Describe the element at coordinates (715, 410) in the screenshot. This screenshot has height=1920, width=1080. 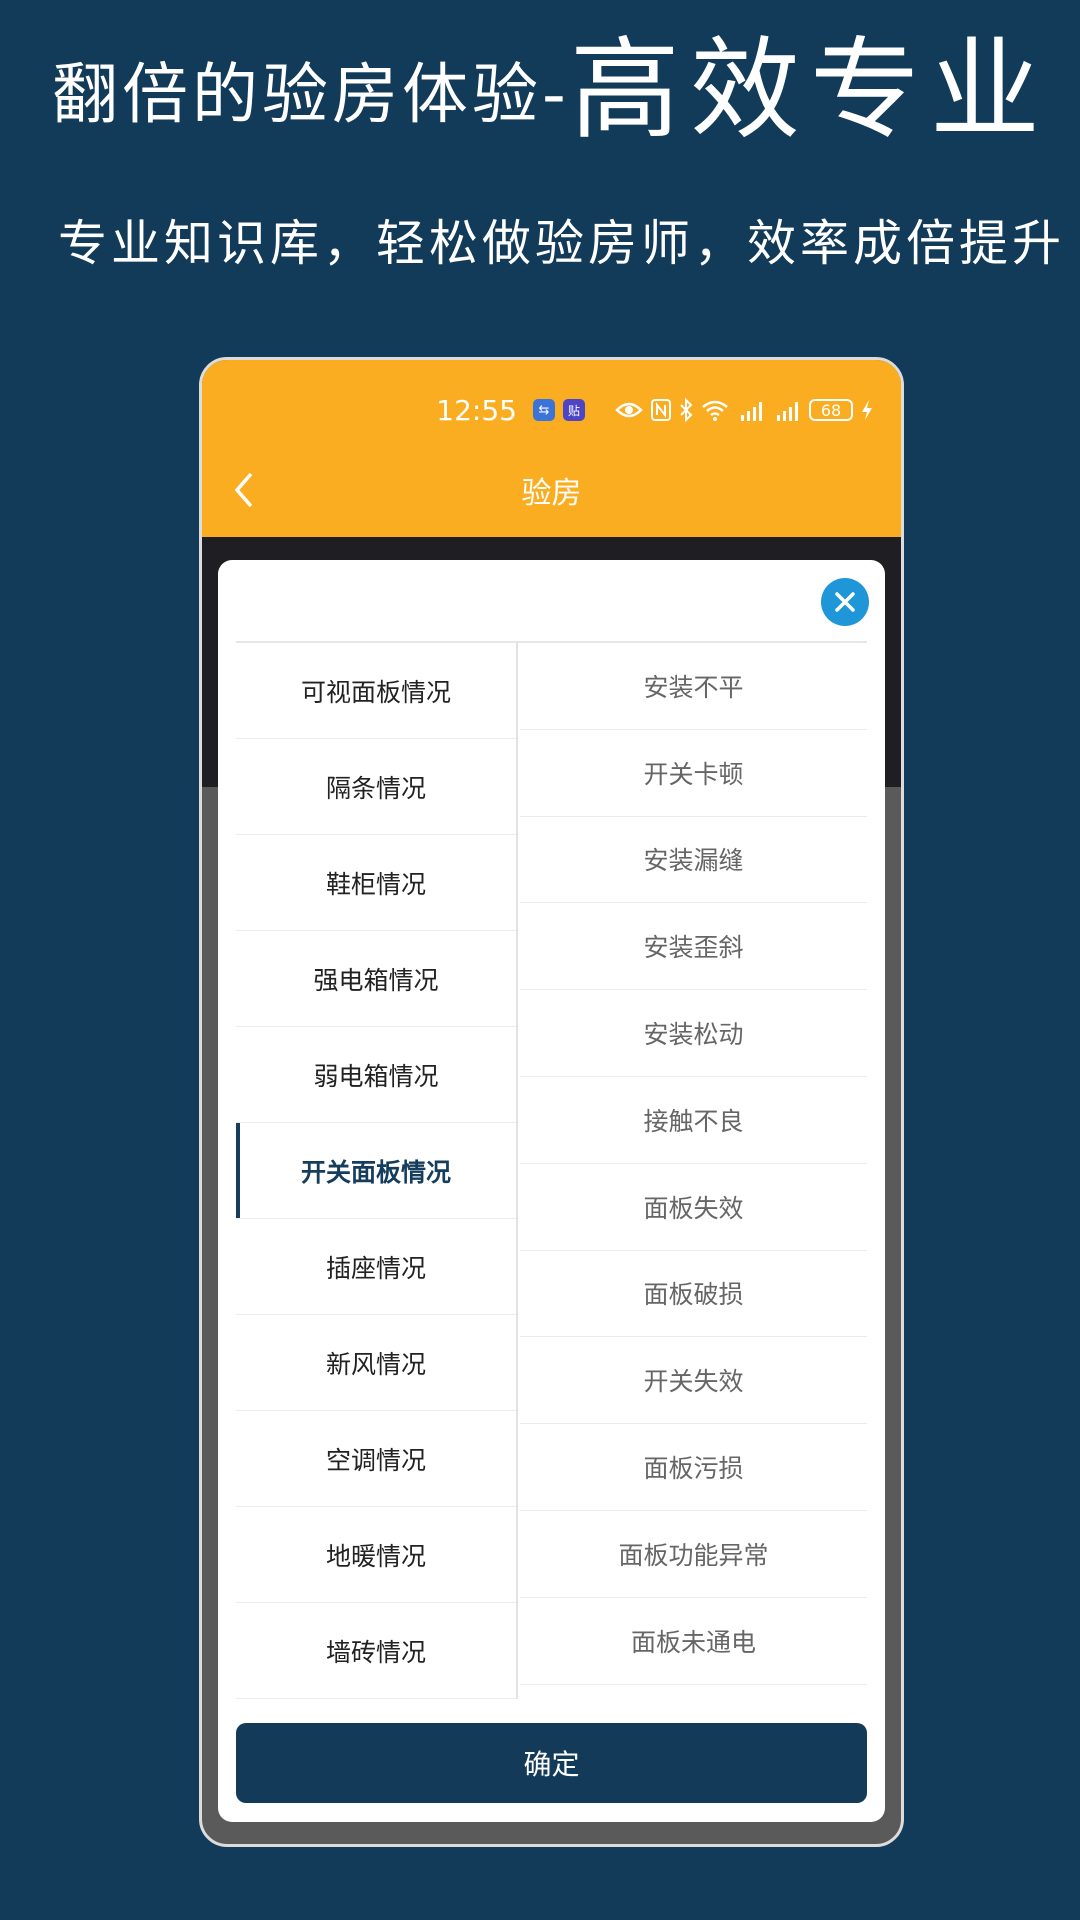
I see `wifi-icon` at that location.